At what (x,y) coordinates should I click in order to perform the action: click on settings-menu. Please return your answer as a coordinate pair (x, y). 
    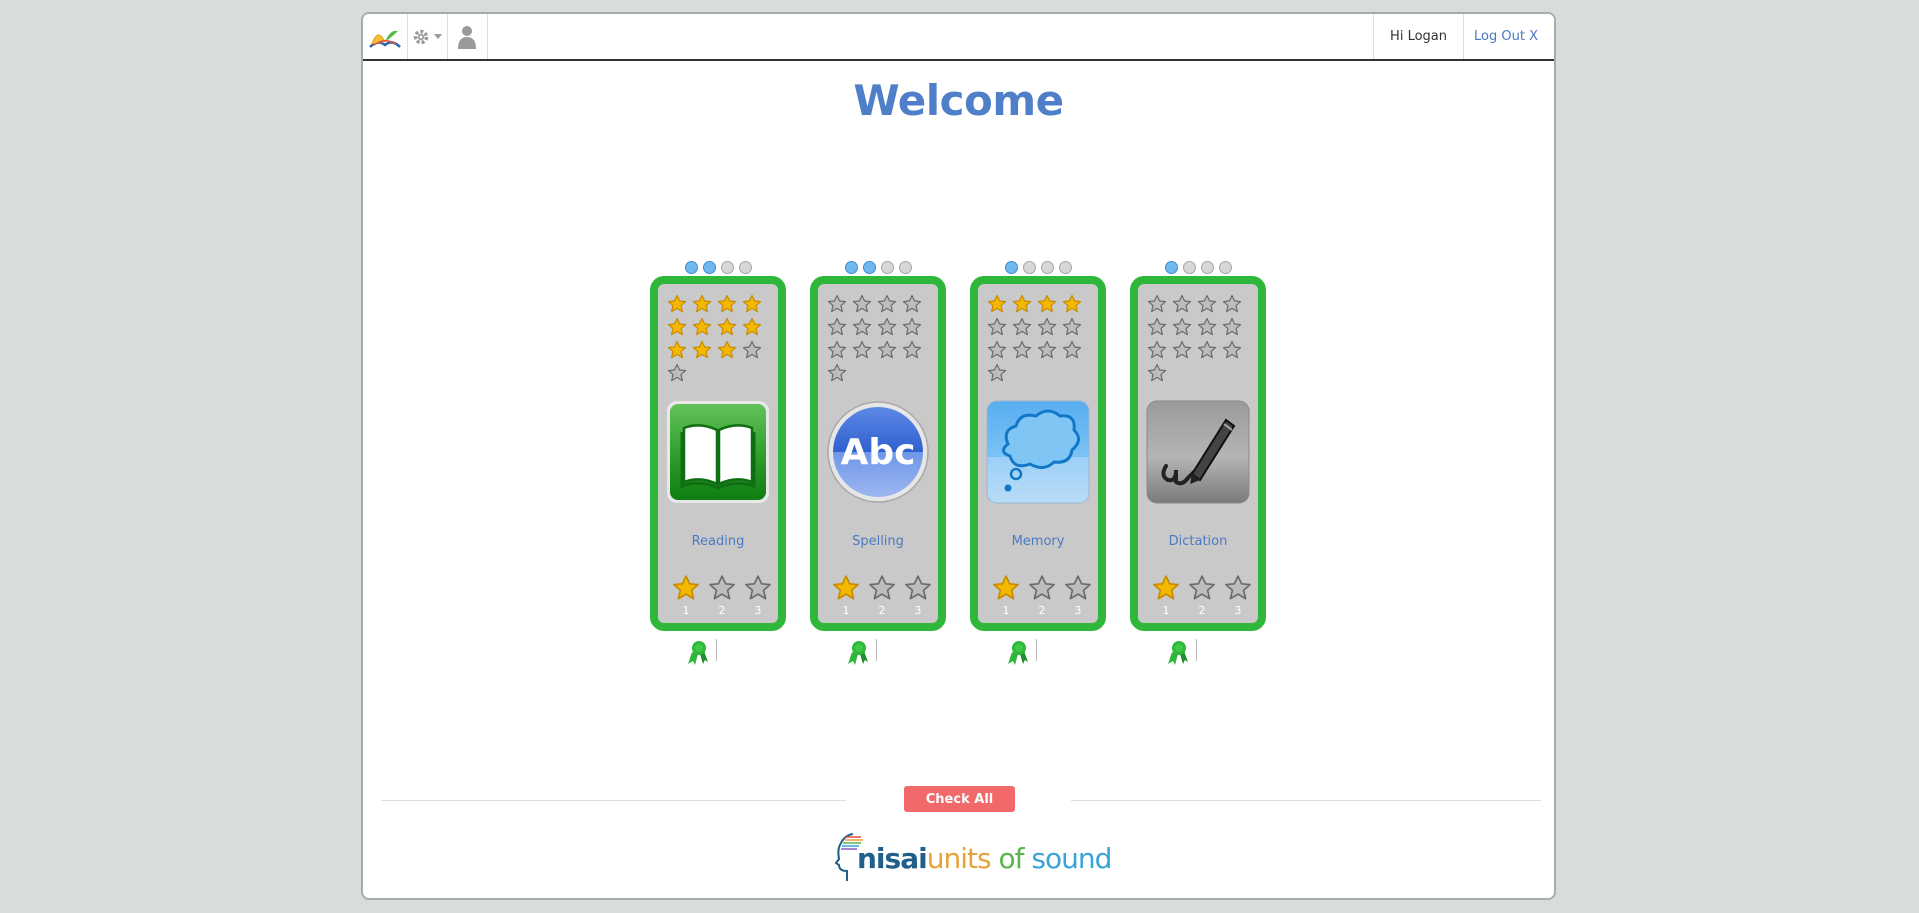
    Looking at the image, I should click on (427, 36).